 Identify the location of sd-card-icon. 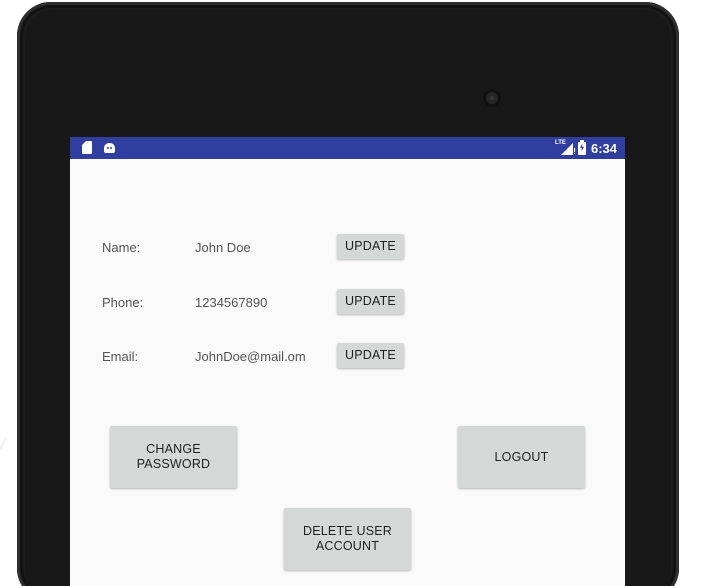
(87, 147).